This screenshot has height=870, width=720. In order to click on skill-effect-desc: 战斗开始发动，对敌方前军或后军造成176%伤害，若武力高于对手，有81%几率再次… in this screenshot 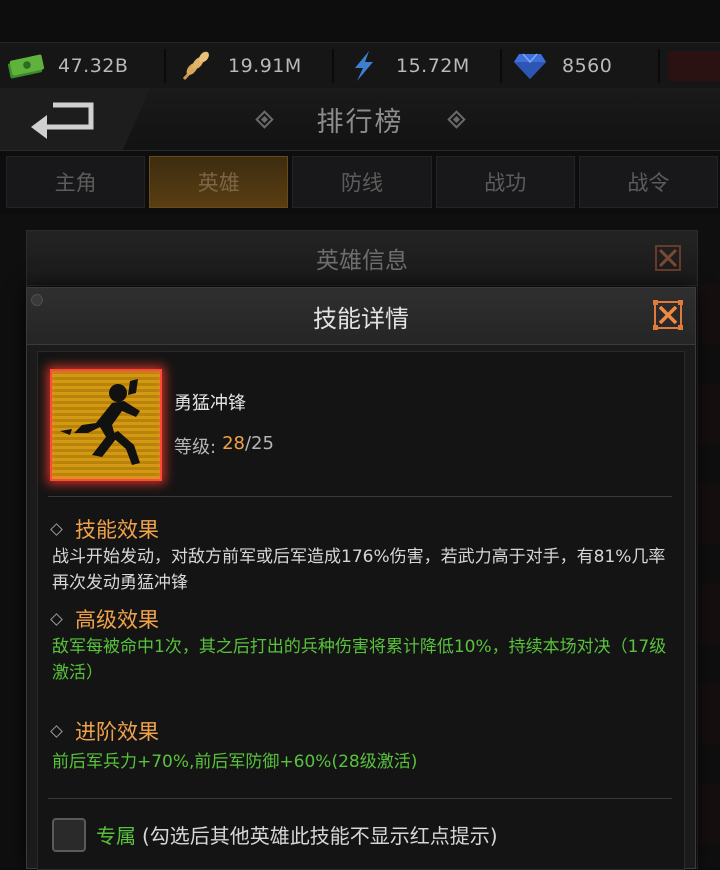, I will do `click(359, 570)`.